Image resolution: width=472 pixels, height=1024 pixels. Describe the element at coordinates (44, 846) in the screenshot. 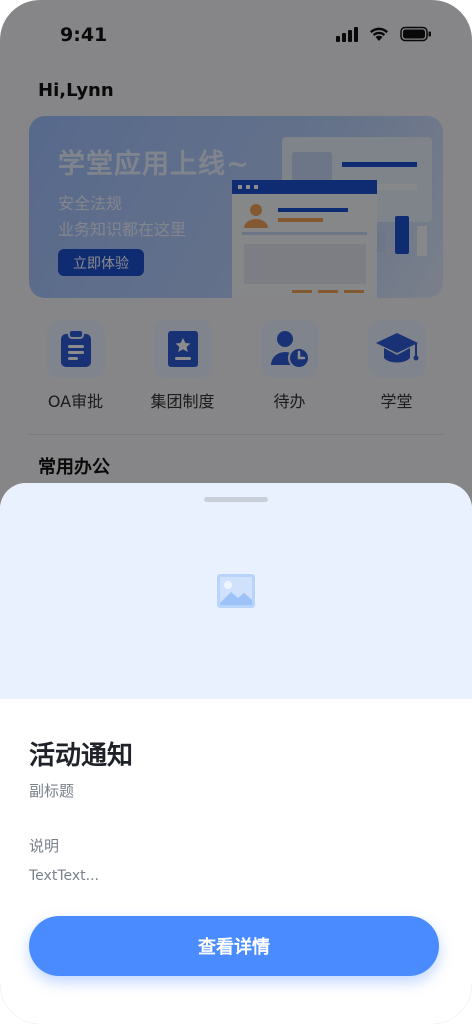

I see `description-label: 说明` at that location.